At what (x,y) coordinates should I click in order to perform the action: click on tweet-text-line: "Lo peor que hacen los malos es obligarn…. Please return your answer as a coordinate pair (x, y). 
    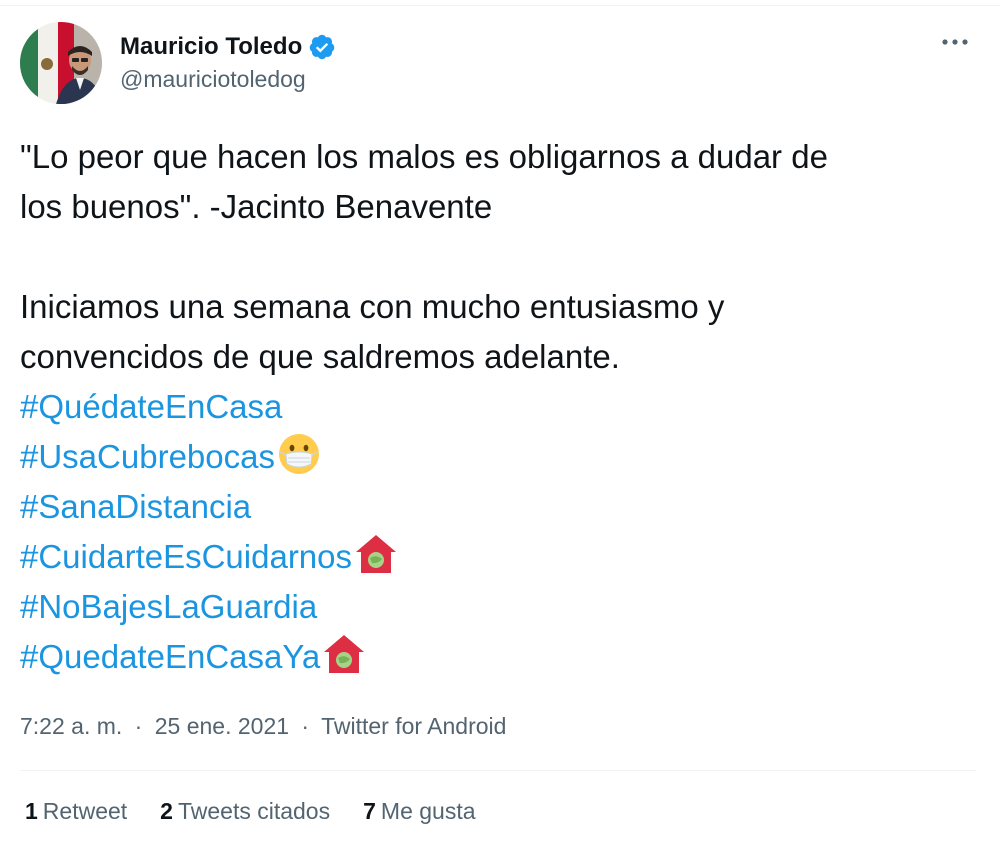
    Looking at the image, I should click on (424, 156).